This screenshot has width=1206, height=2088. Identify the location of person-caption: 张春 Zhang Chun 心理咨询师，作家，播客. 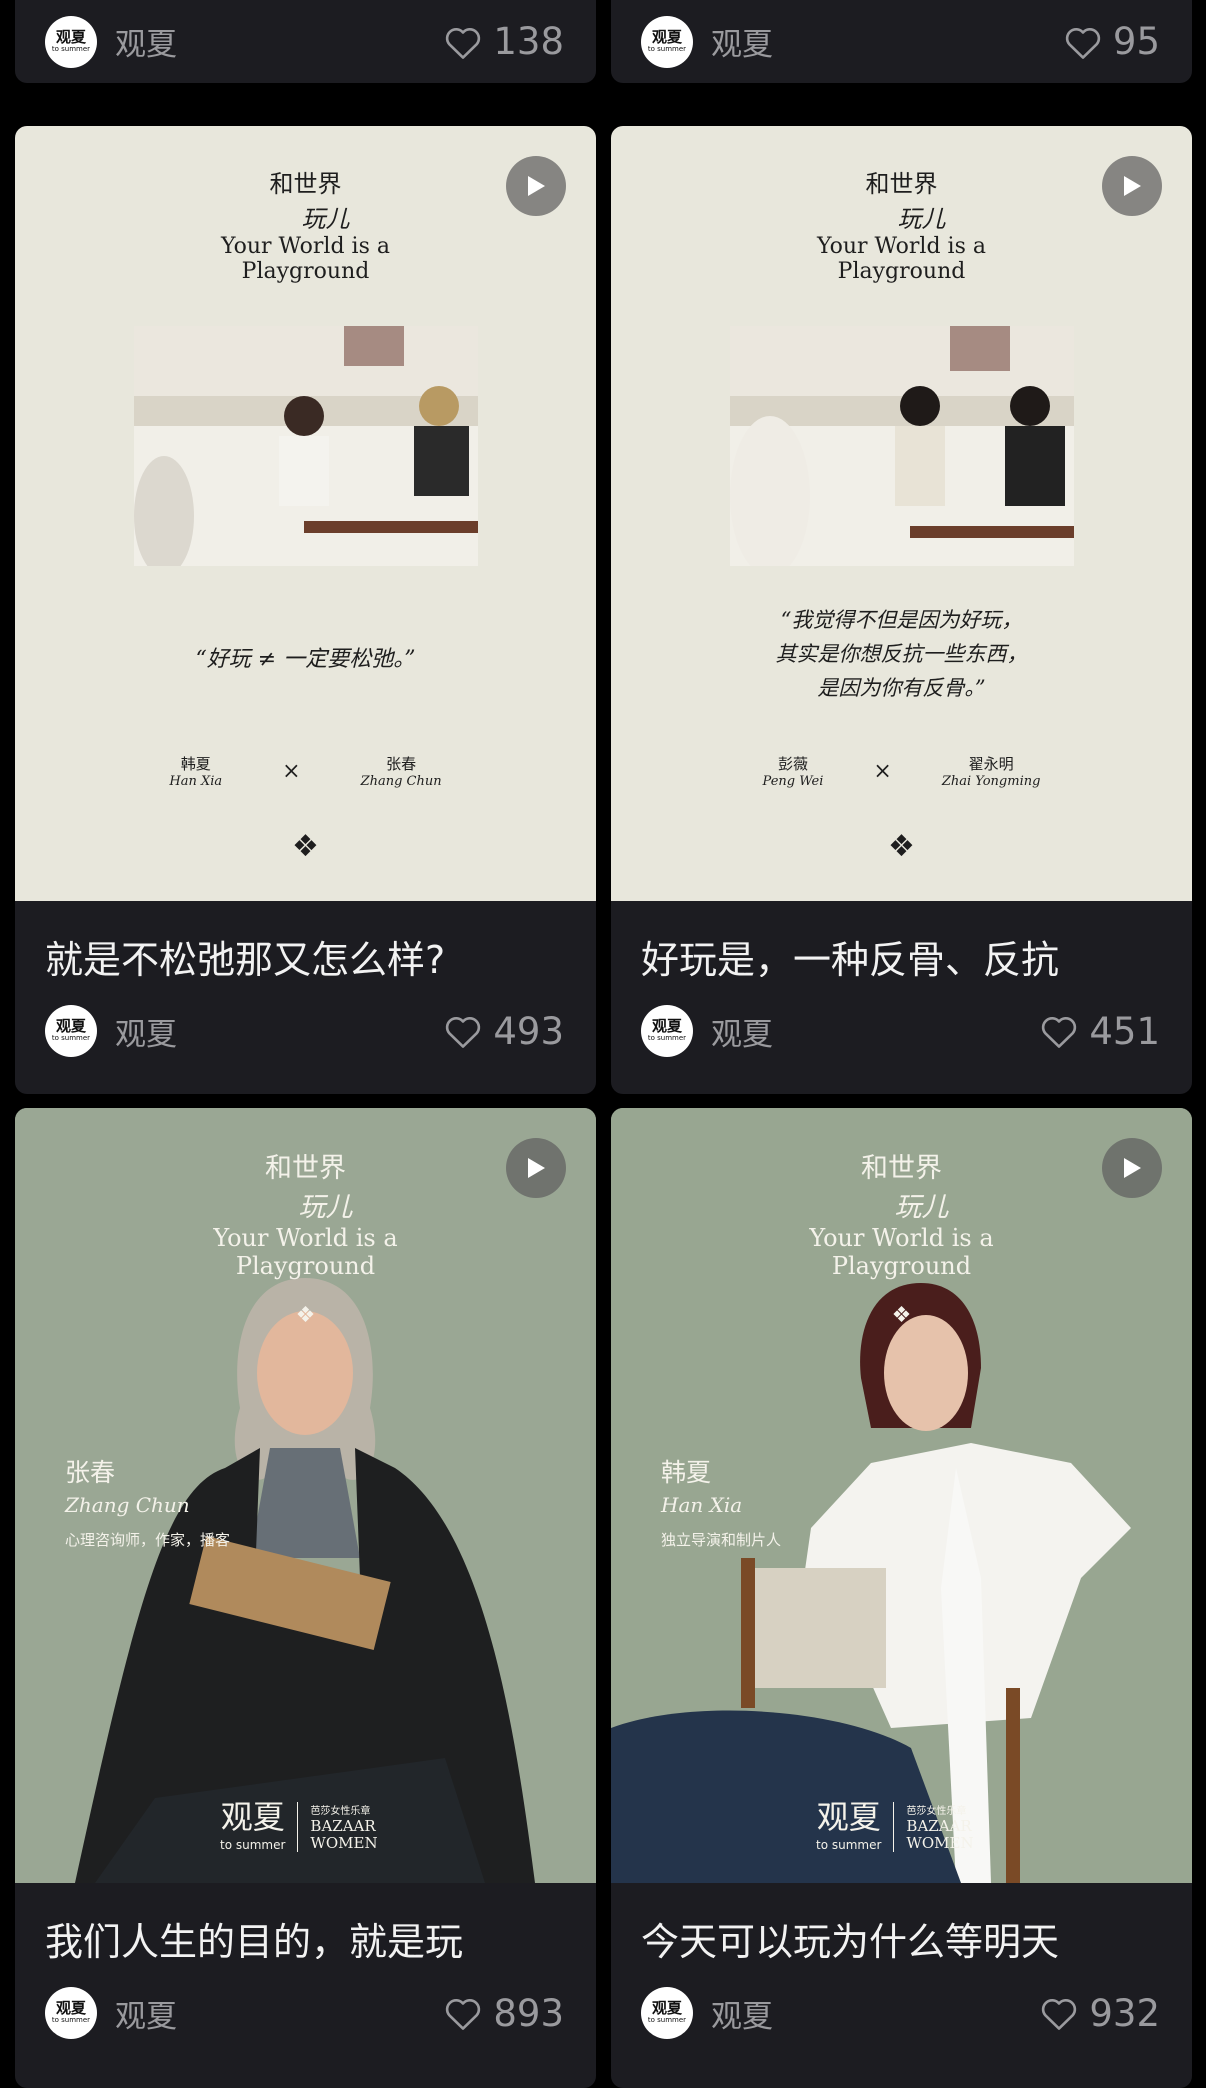
(148, 1503).